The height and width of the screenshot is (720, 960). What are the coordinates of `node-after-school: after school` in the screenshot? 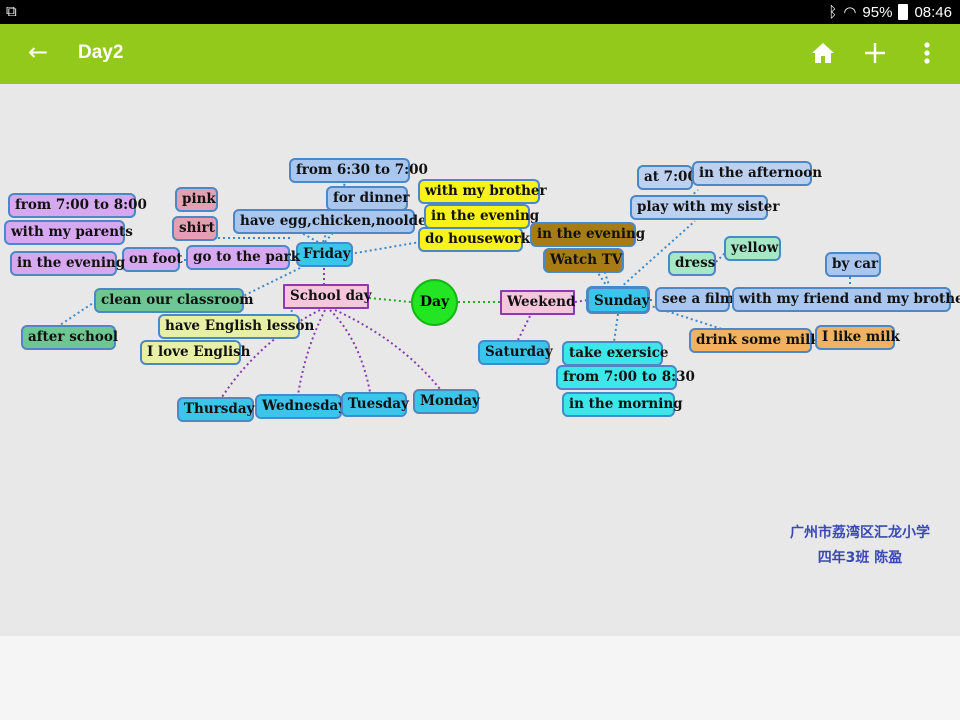 It's located at (69, 337).